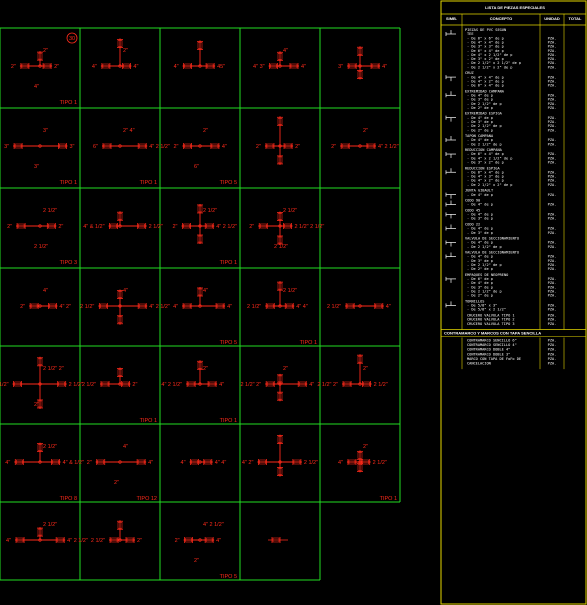 This screenshot has width=587, height=605. I want to click on fitting-cell: 4" 4" & 1/2" 2 1/2" TIPO 8, so click(44, 472).